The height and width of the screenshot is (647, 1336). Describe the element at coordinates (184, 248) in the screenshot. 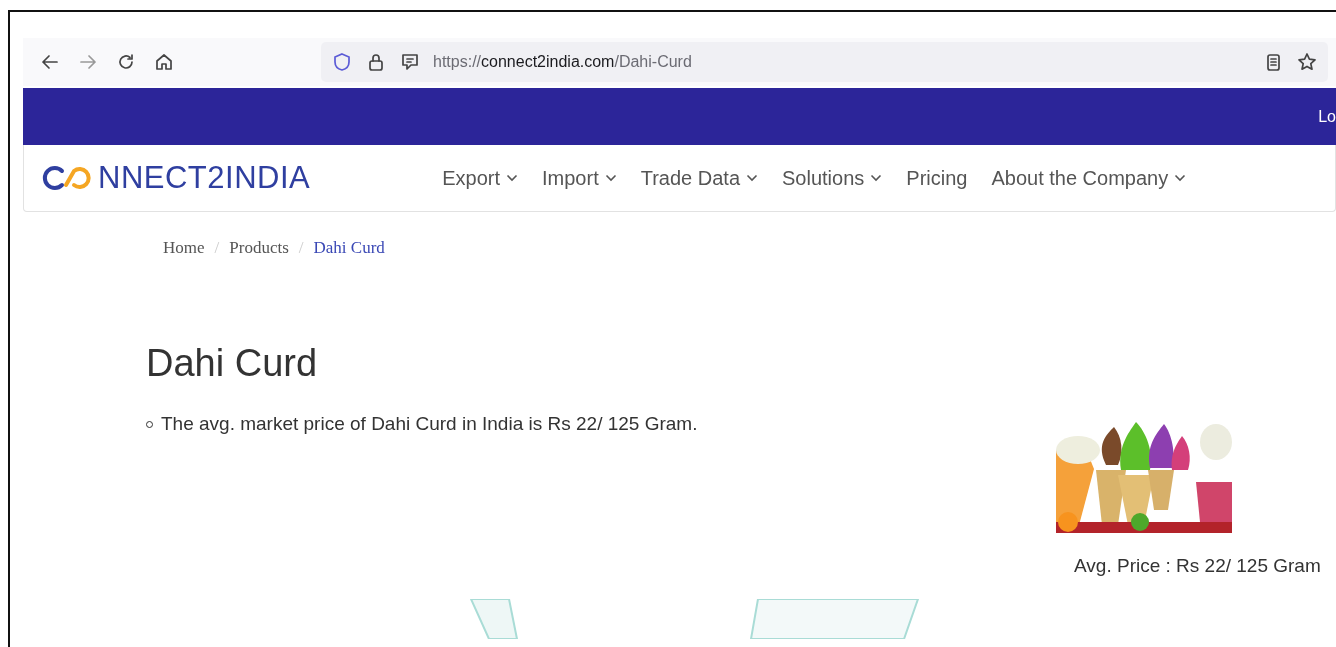

I see `breadcrumb-link: Home` at that location.